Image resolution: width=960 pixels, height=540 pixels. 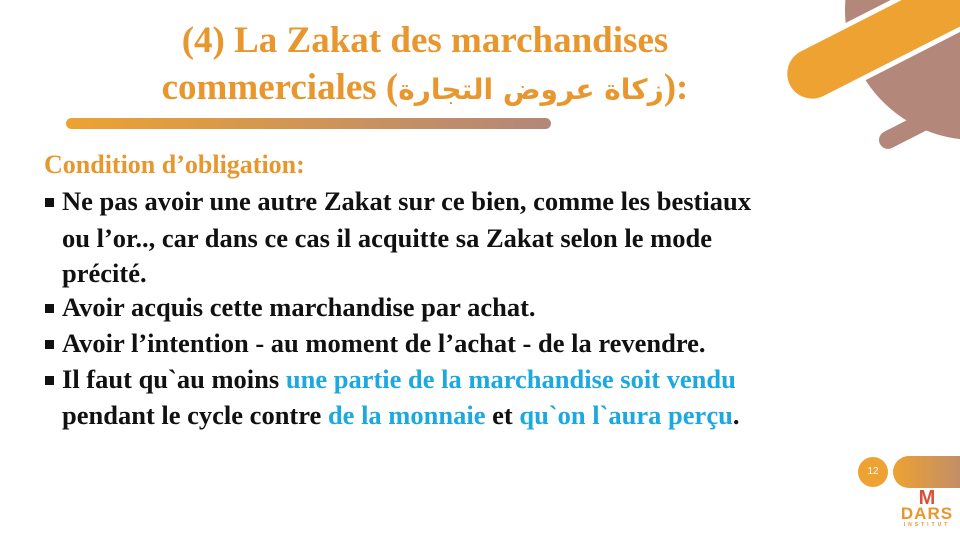 I want to click on logo-text: DARS, so click(x=927, y=513).